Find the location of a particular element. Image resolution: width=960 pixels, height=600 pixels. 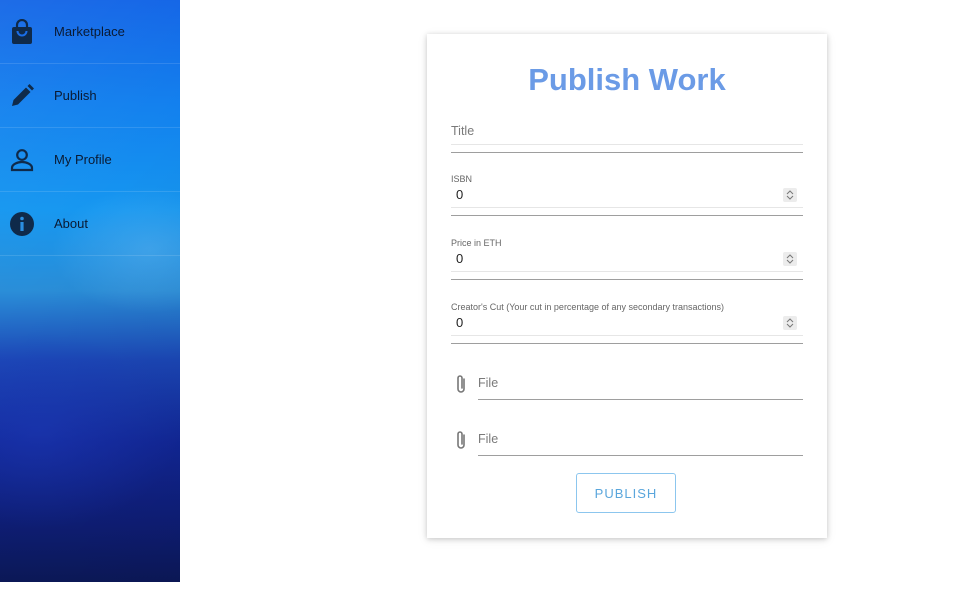

creators-cut-stepper is located at coordinates (790, 323).